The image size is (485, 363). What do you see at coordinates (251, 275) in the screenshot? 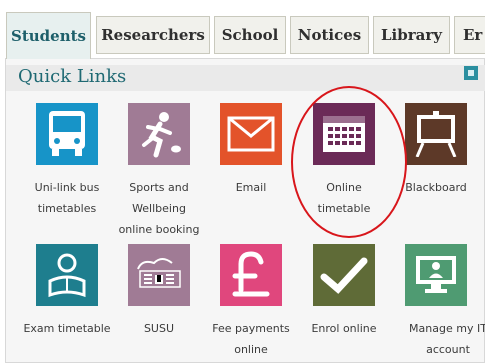
I see `pound-icon` at bounding box center [251, 275].